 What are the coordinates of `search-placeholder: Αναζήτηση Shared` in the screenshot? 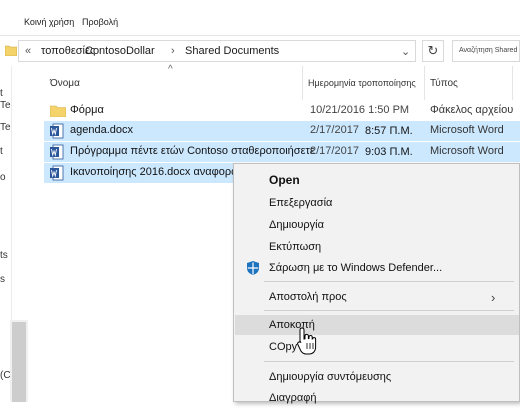 It's located at (488, 50).